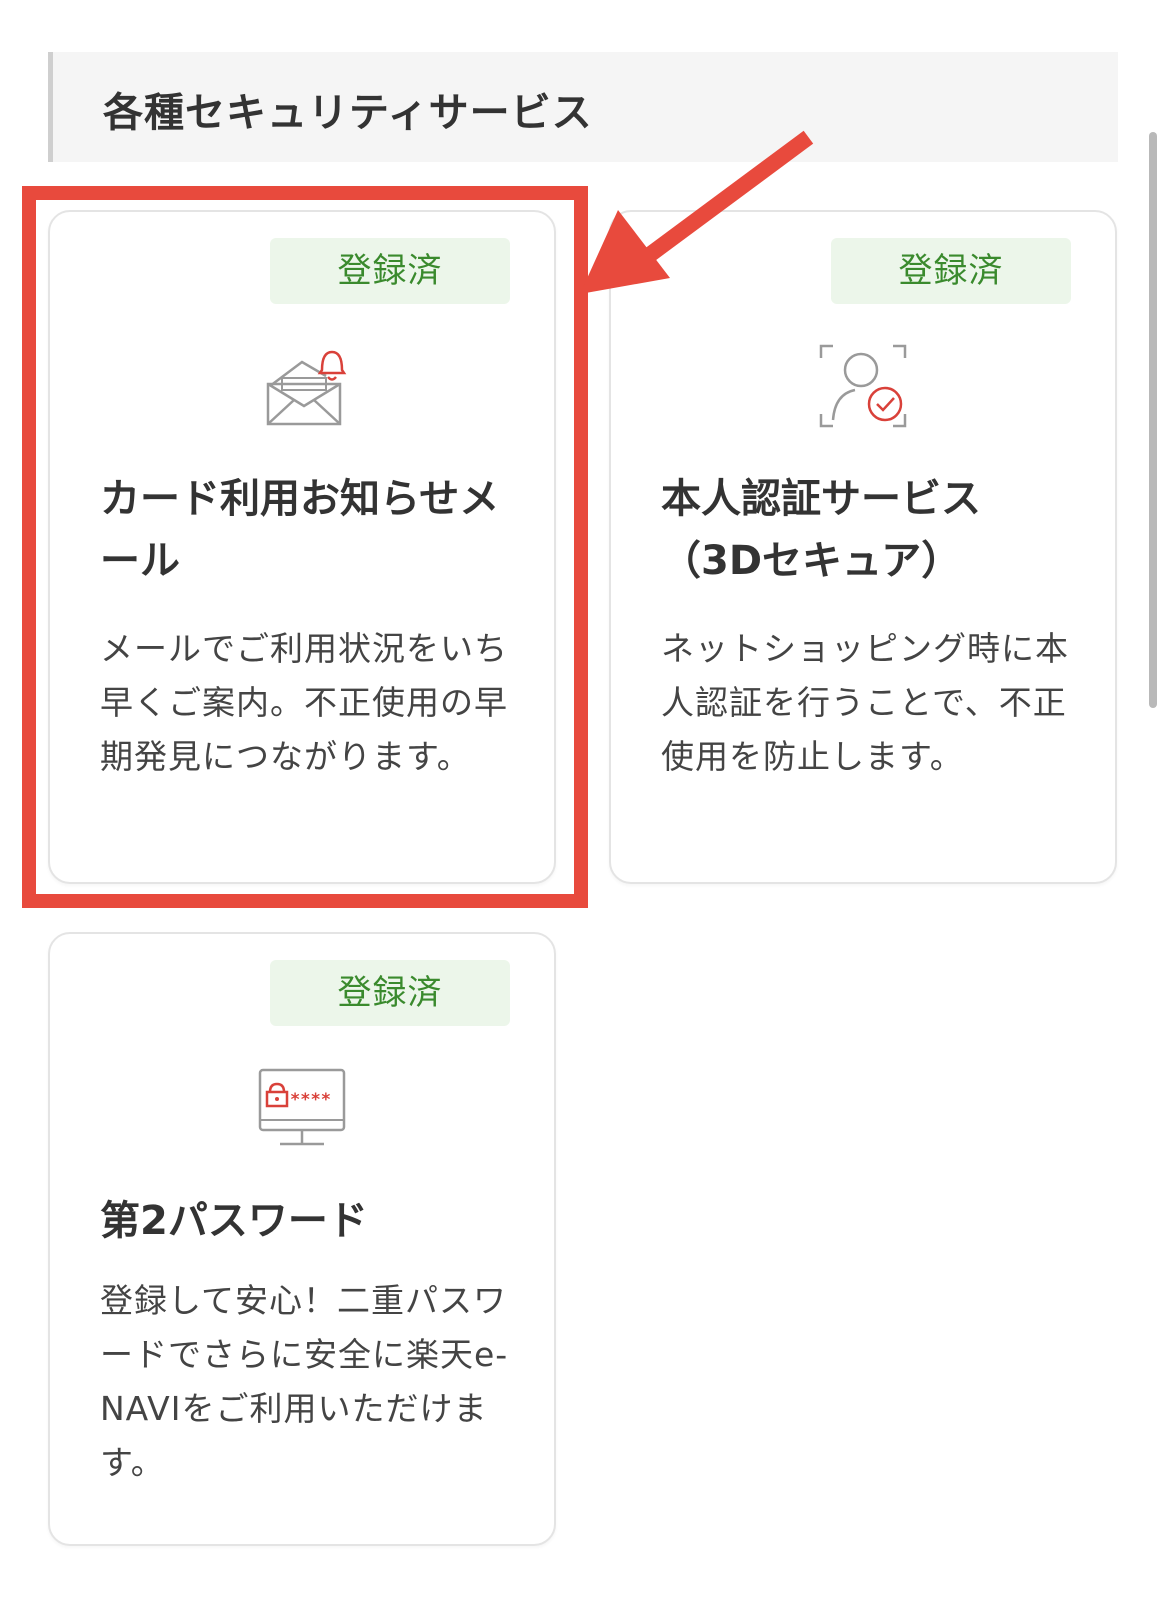 Image resolution: width=1170 pixels, height=1614 pixels. I want to click on section-header: 各種セキュリティサービス, so click(583, 107).